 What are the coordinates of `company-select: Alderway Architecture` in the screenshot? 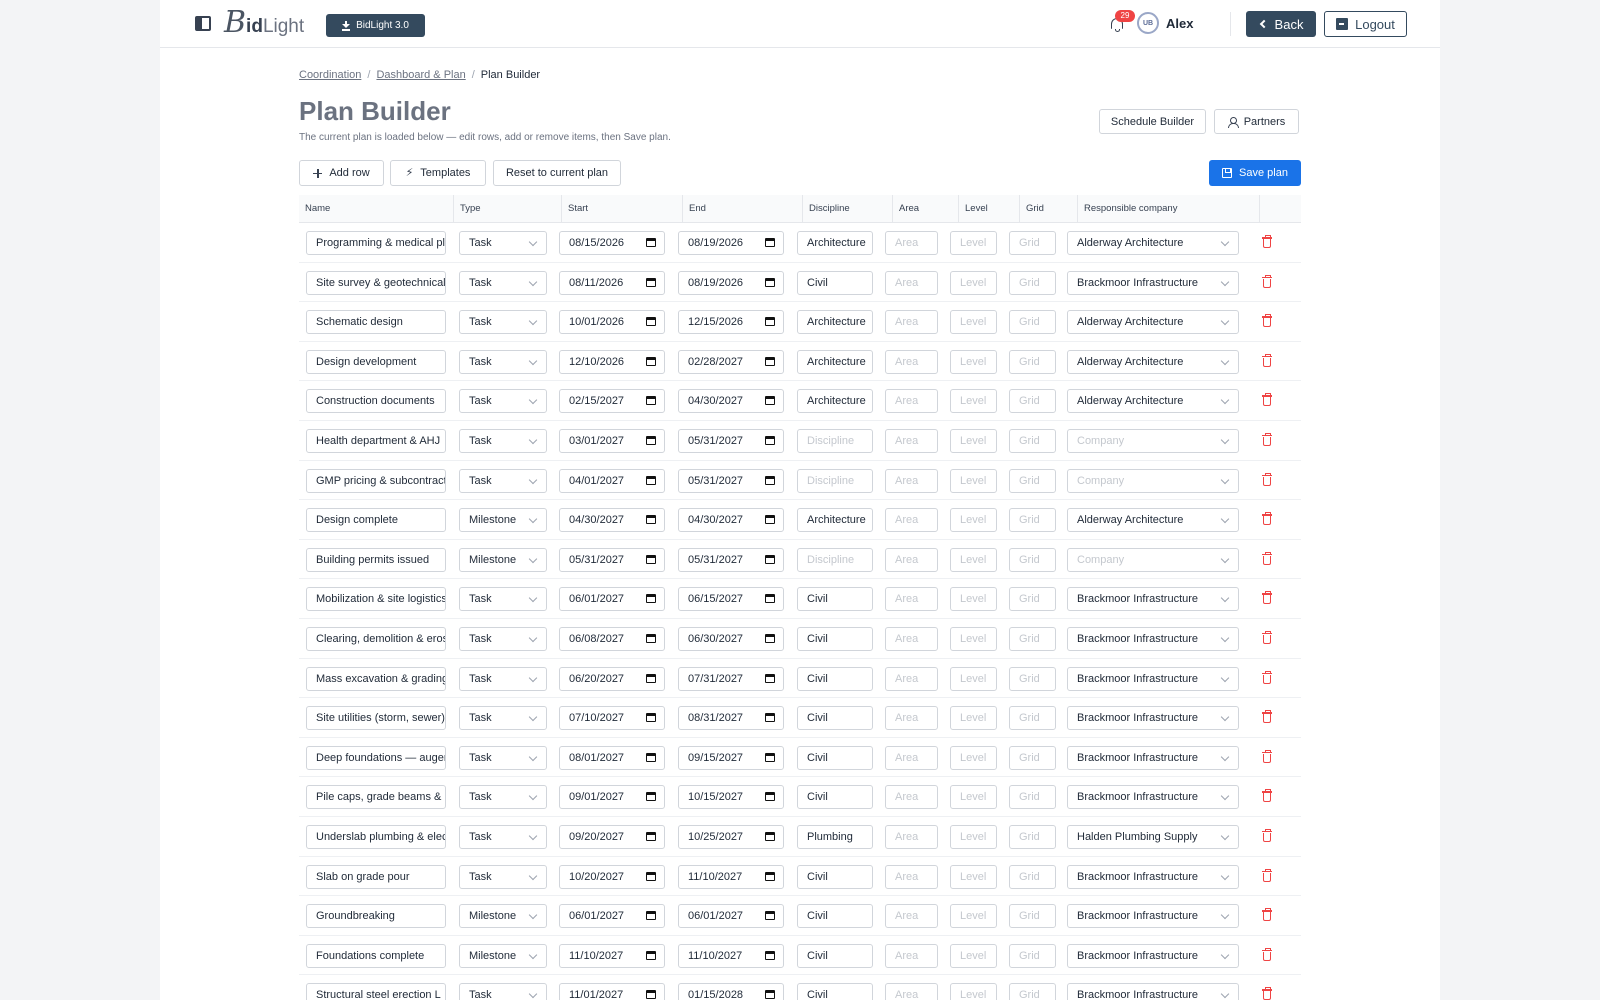 It's located at (1153, 322).